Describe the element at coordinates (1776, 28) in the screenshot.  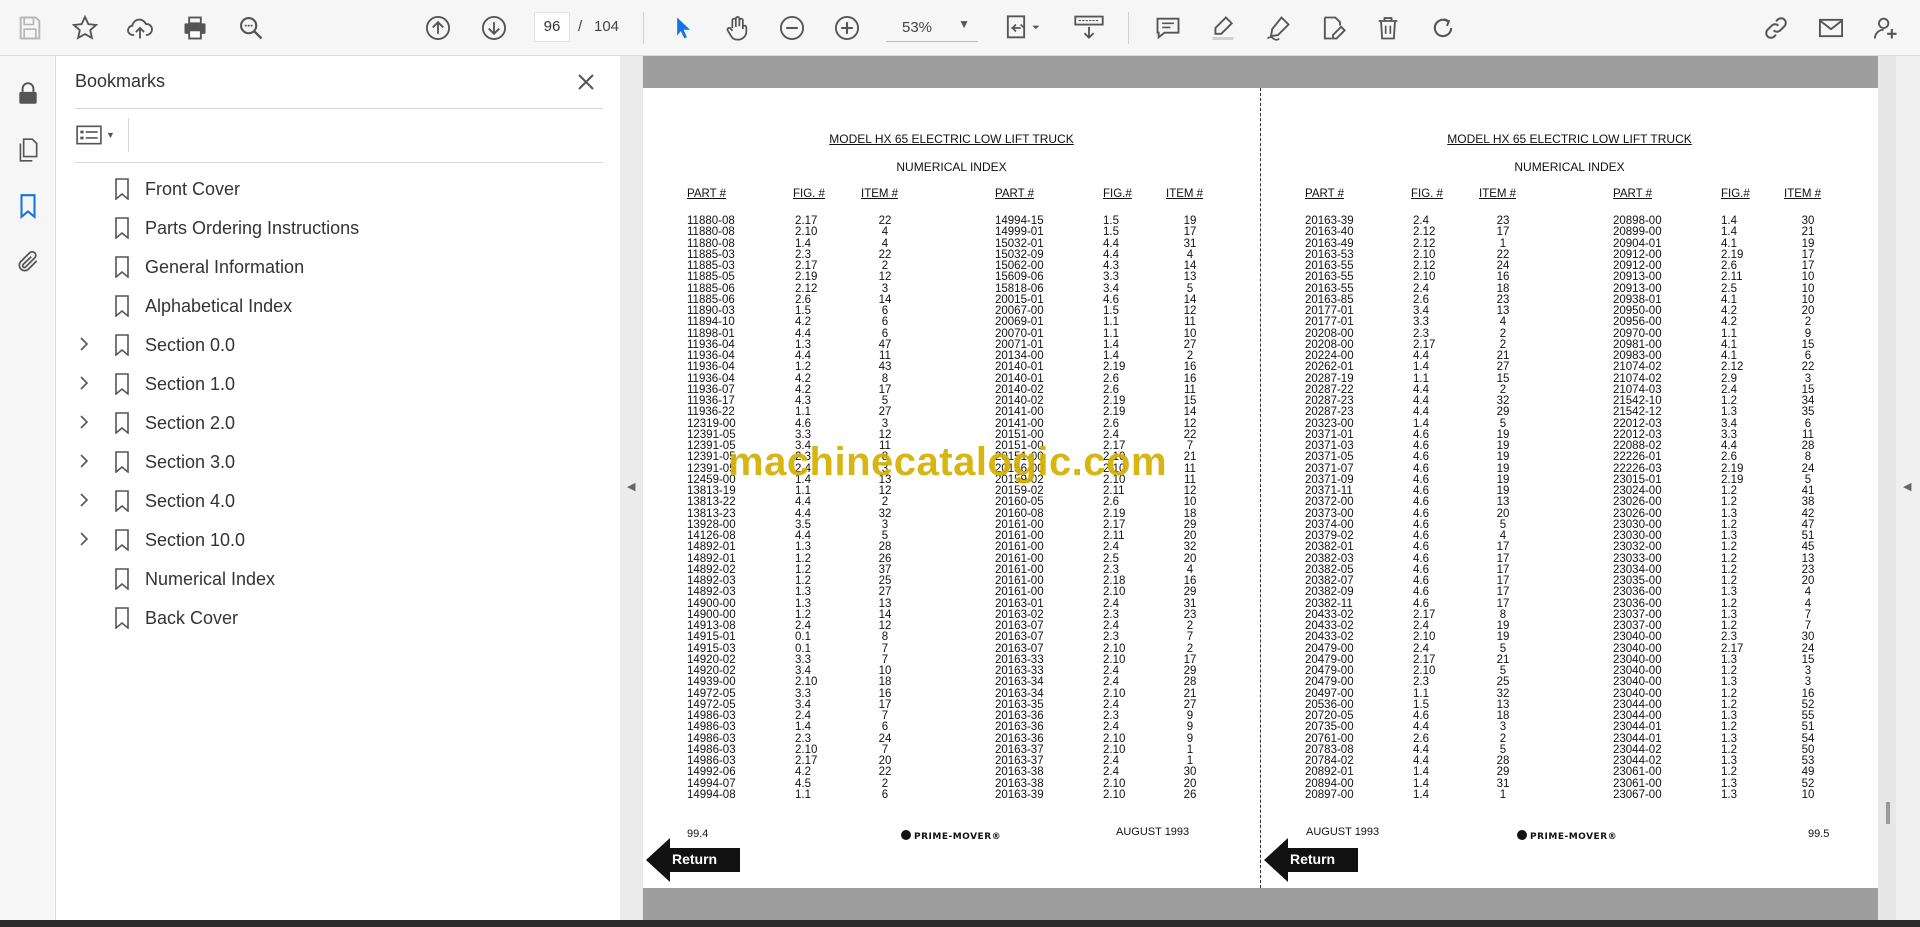
I see `share-link-icon` at that location.